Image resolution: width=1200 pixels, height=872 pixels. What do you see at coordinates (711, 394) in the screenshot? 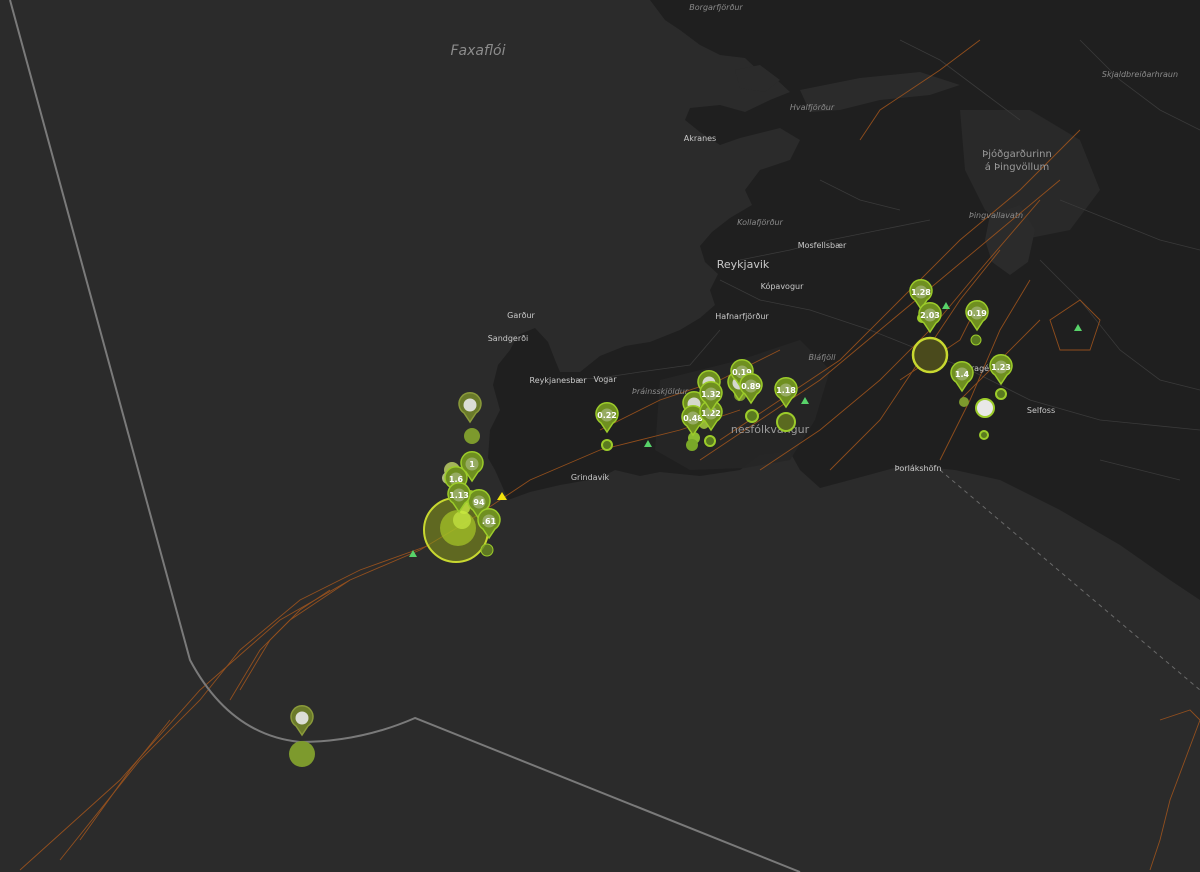
I see `pin-magnitude-label: 1.32` at bounding box center [711, 394].